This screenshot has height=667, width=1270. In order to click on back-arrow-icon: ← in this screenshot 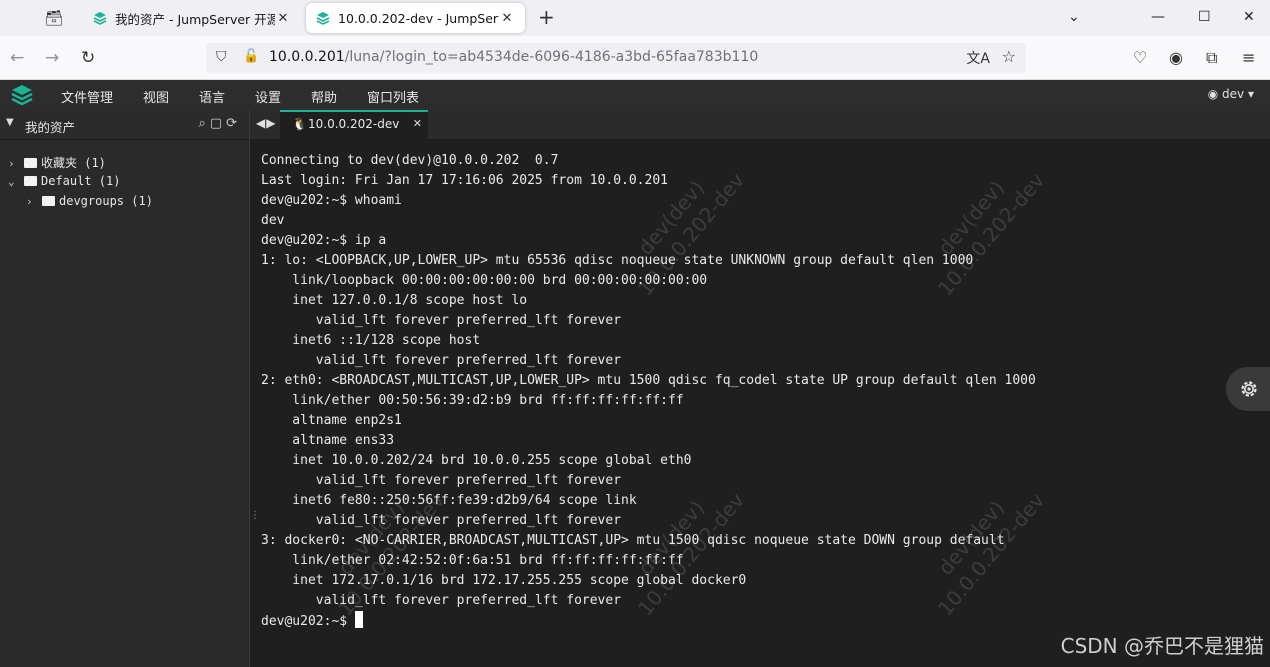, I will do `click(17, 58)`.